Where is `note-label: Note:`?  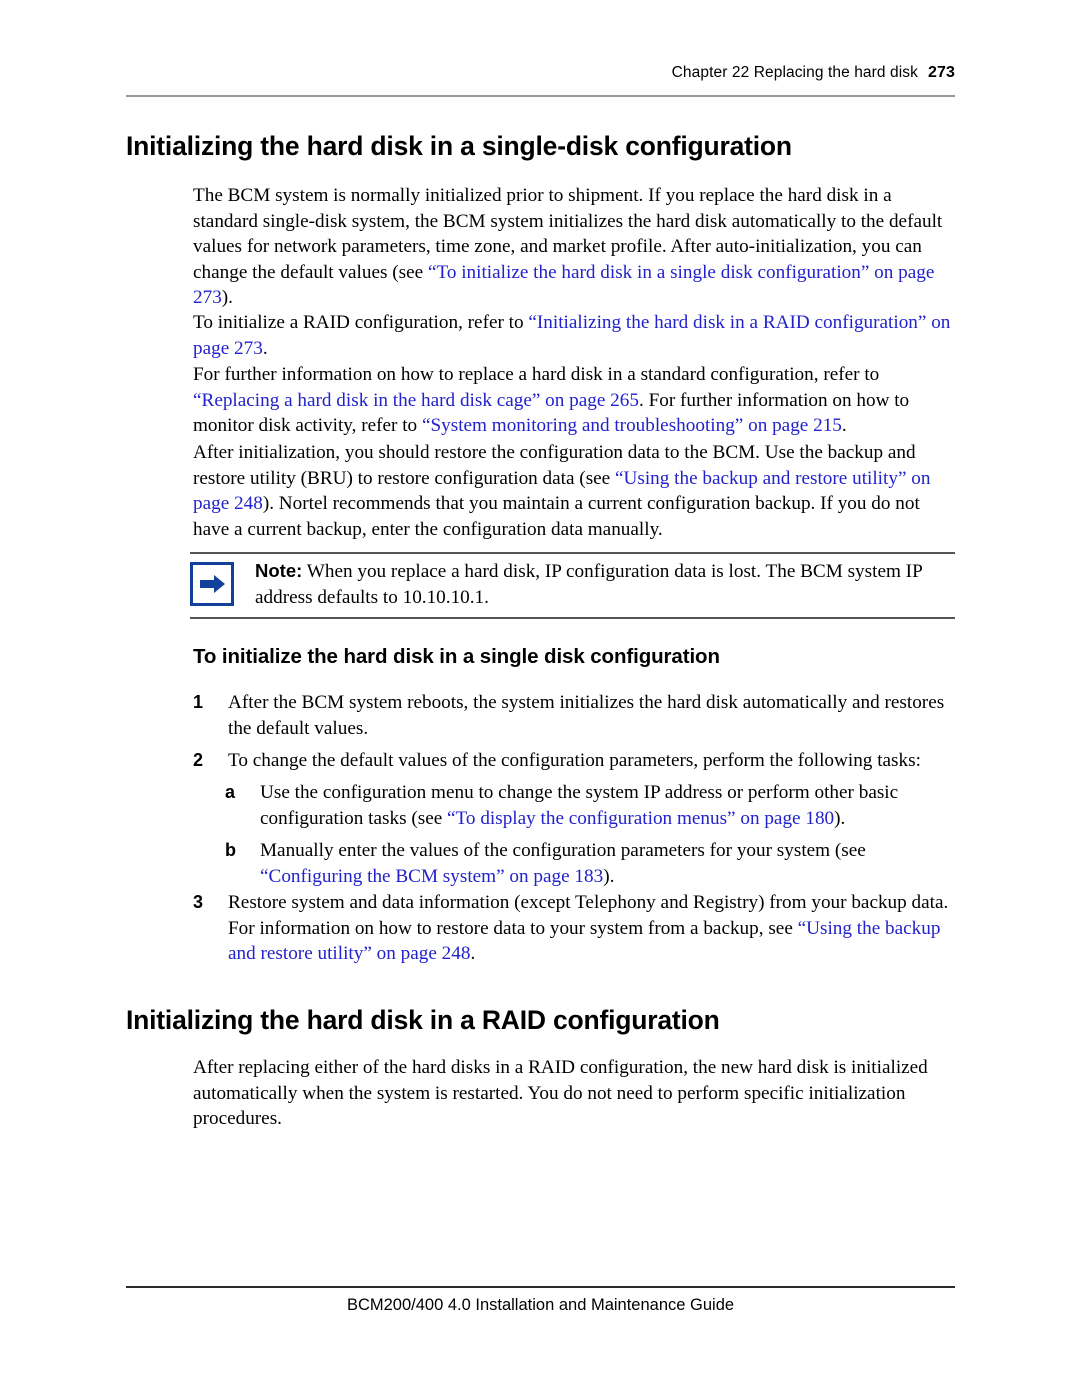 note-label: Note: is located at coordinates (279, 570).